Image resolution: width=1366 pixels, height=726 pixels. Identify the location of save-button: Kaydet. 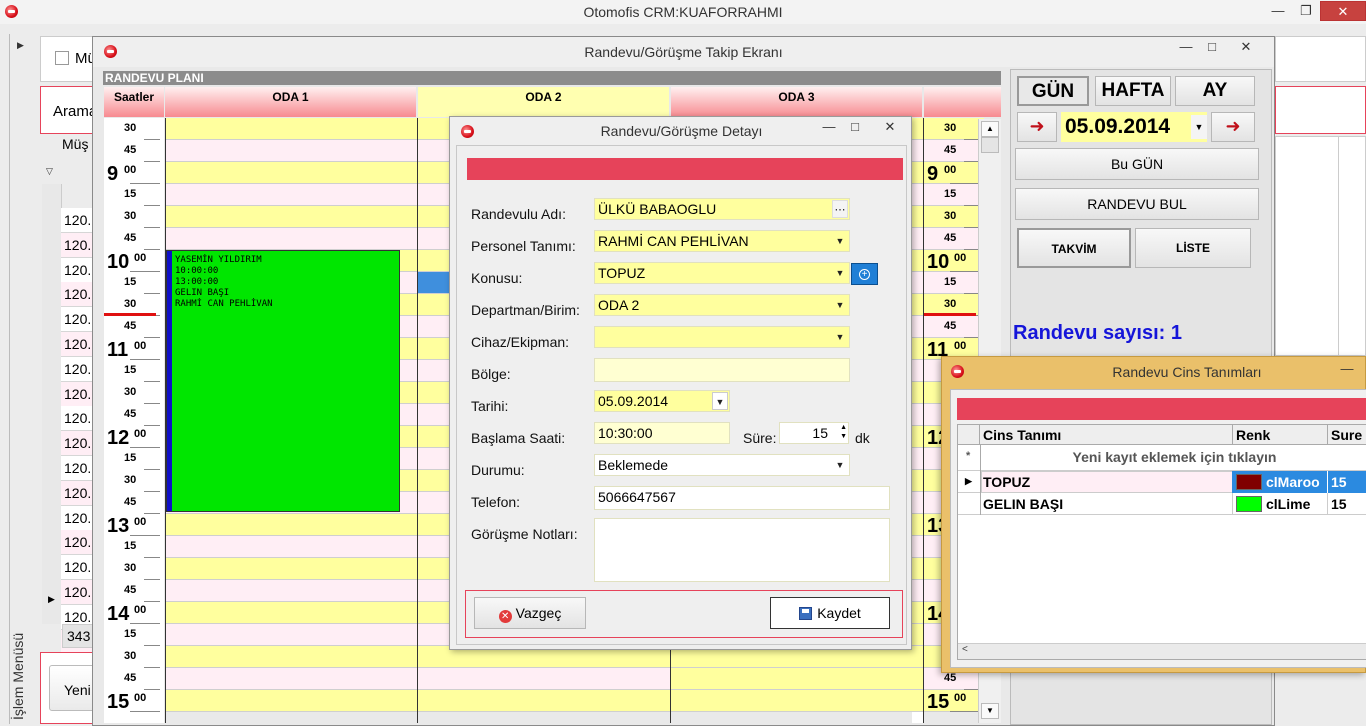
(830, 613).